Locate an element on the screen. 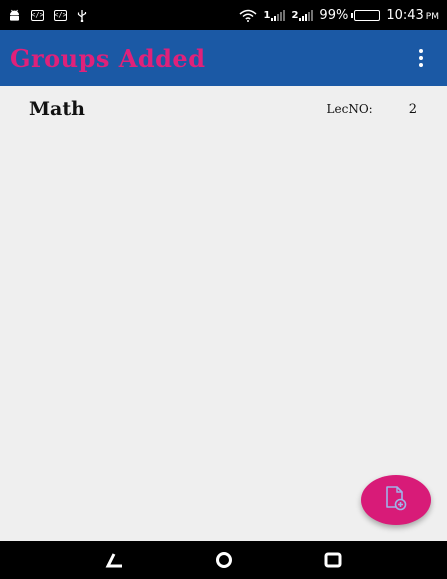  back-icon is located at coordinates (115, 560).